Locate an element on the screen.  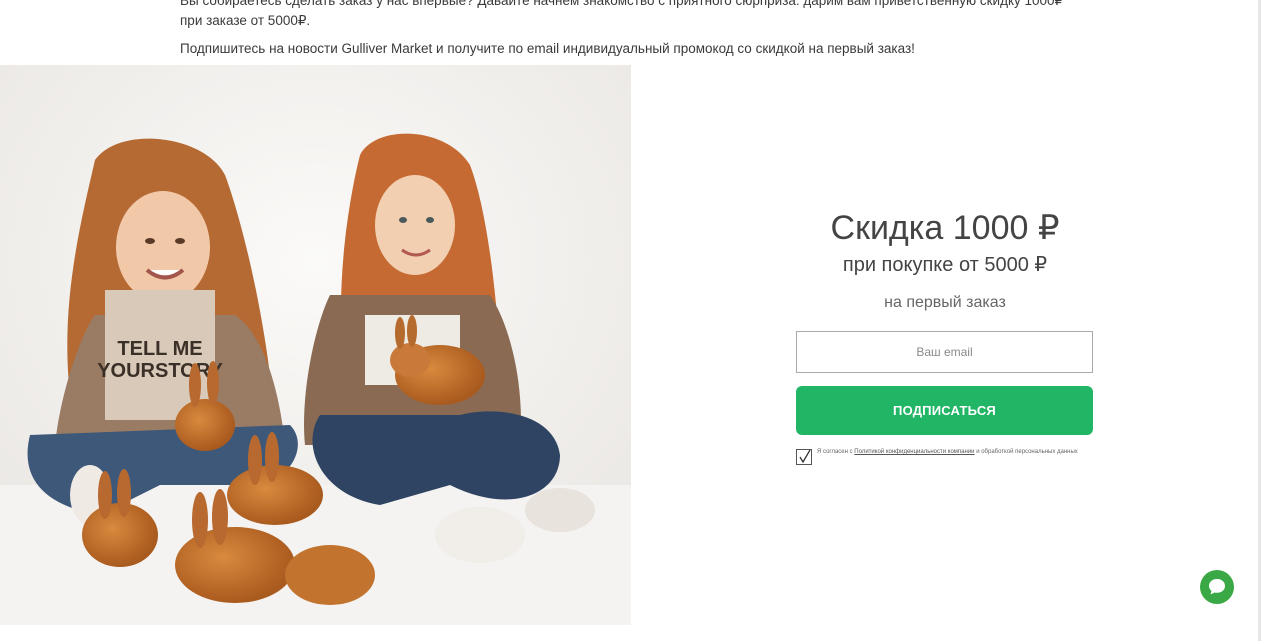
email-input is located at coordinates (944, 352).